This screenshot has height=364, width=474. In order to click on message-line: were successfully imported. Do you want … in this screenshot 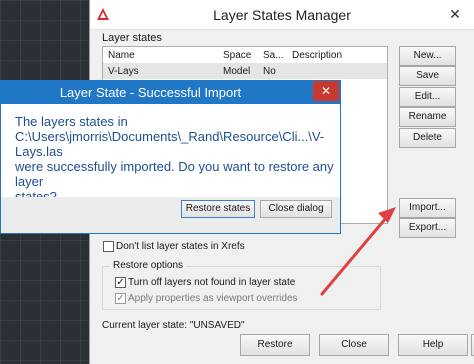, I will do `click(174, 174)`.